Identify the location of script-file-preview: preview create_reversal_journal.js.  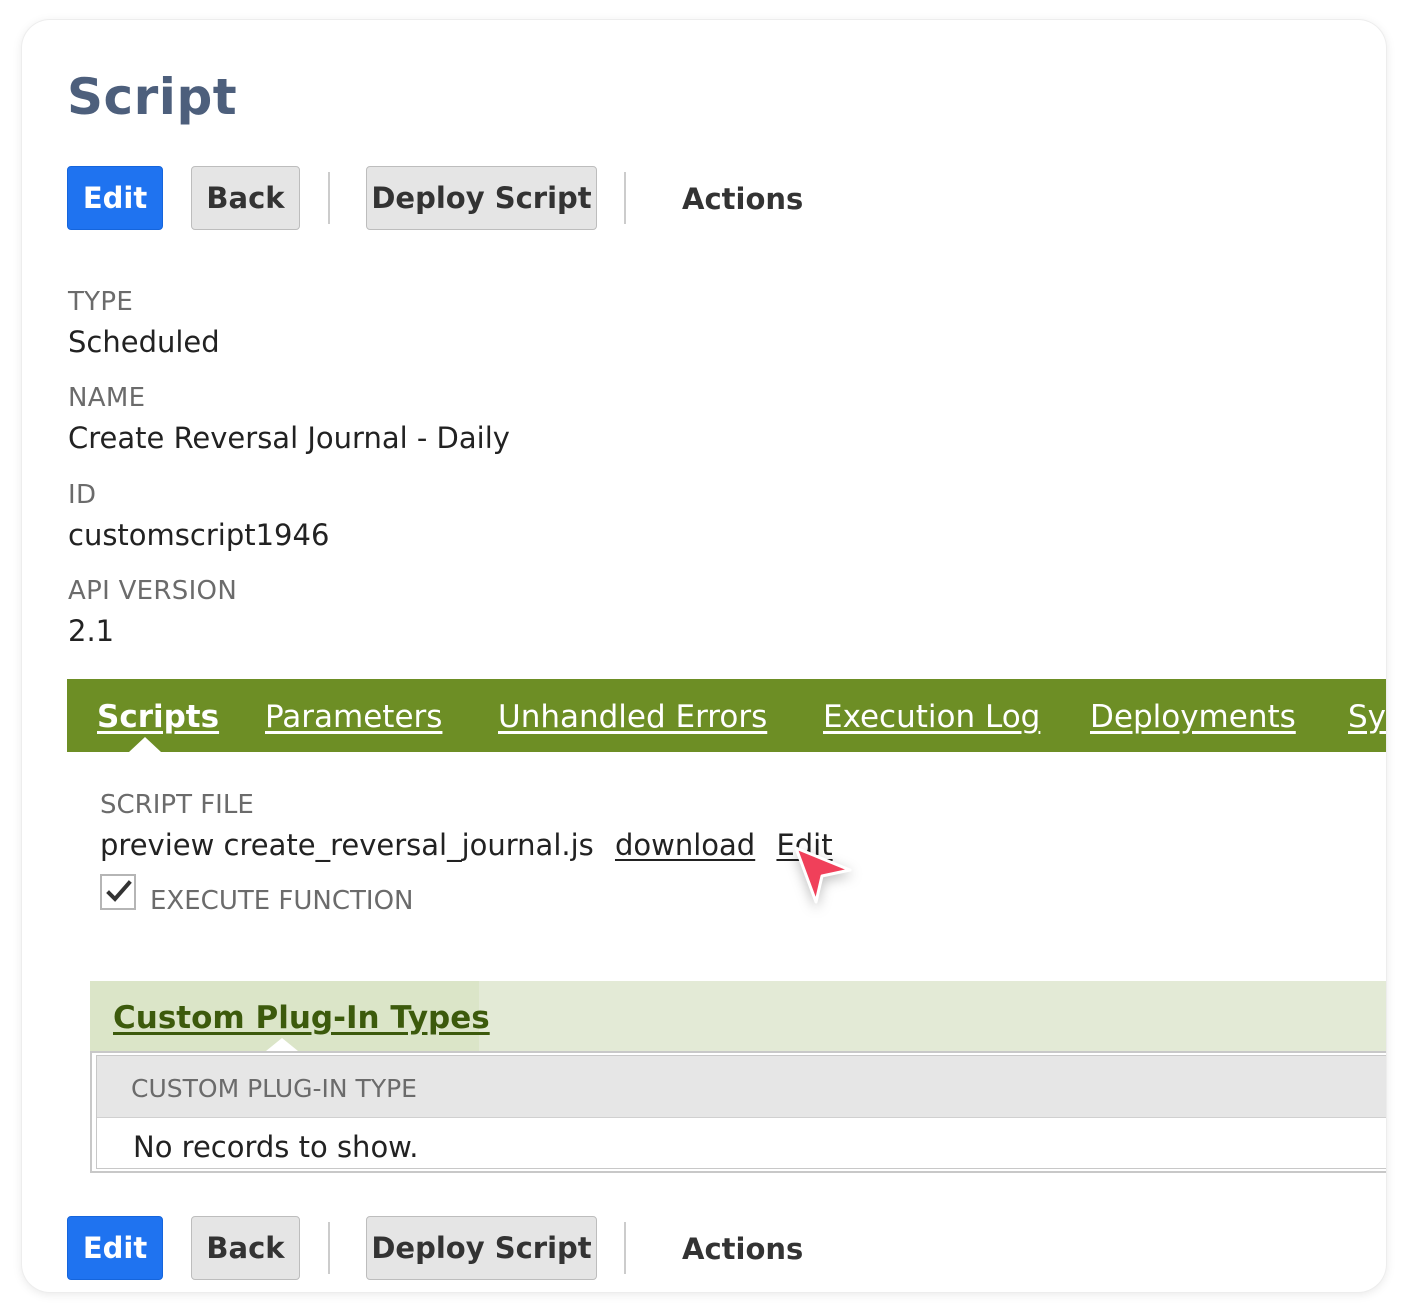
(347, 845).